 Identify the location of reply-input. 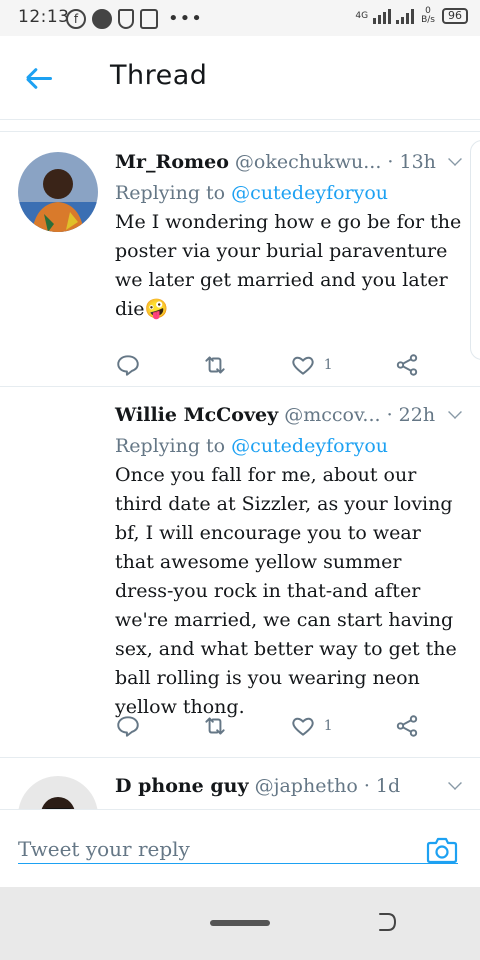
(238, 849).